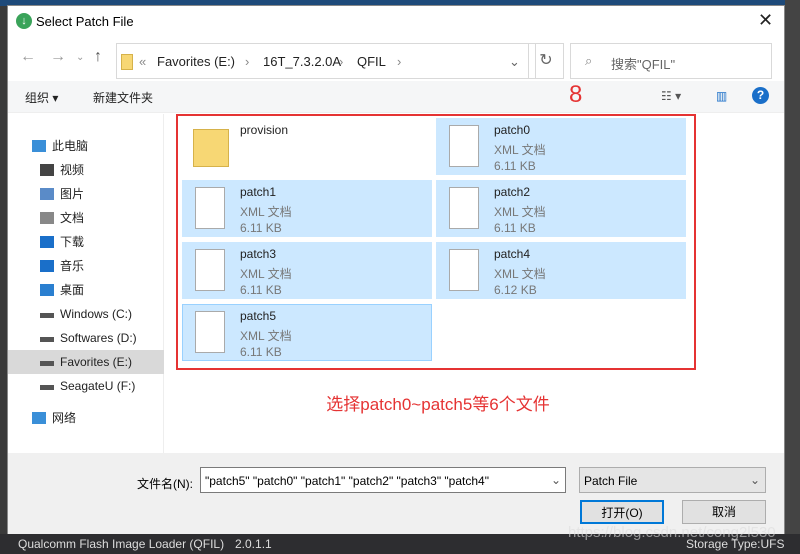 This screenshot has height=554, width=800. Describe the element at coordinates (72, 194) in the screenshot. I see `sidebar-item-label: 图片` at that location.